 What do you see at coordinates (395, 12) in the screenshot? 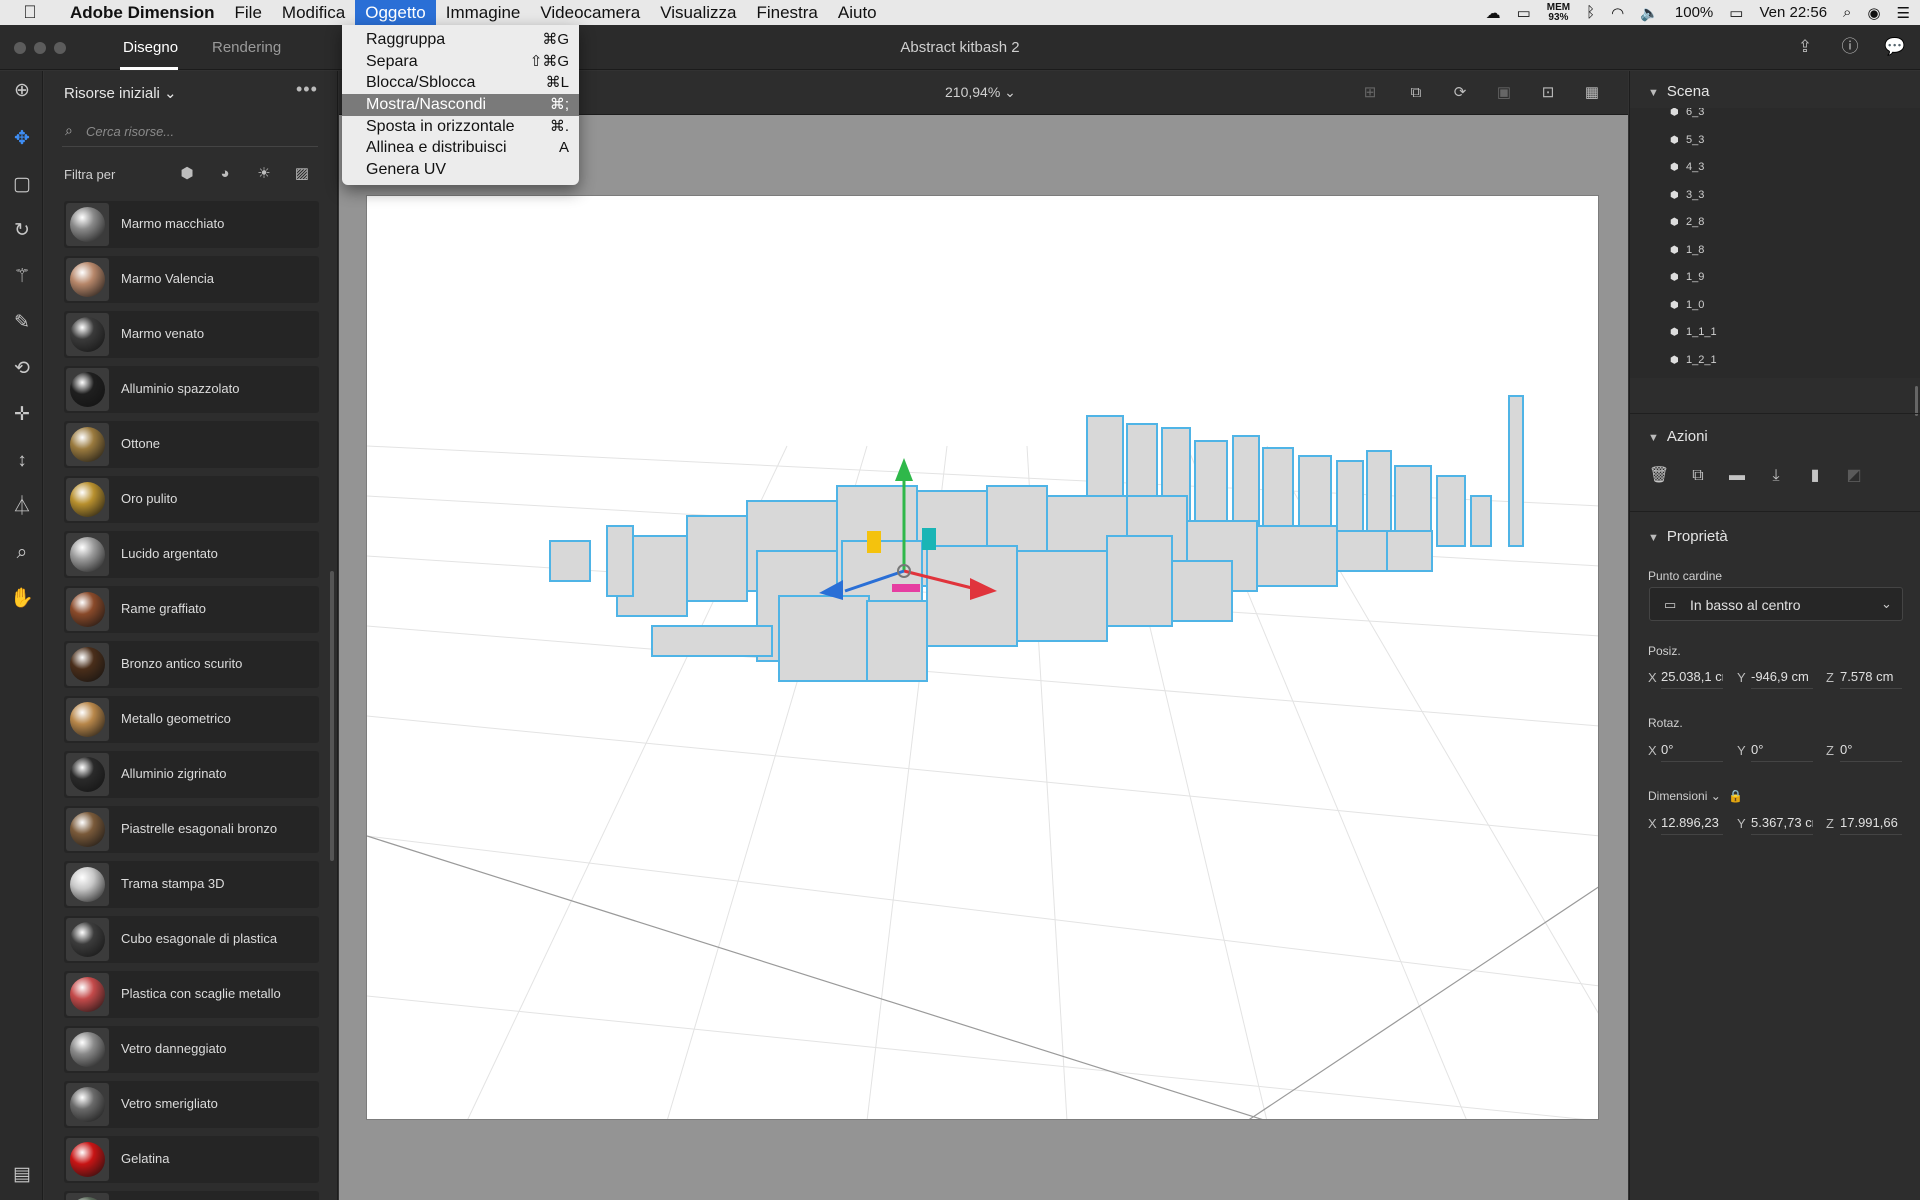
I see `menu-oggetto: Oggetto` at bounding box center [395, 12].